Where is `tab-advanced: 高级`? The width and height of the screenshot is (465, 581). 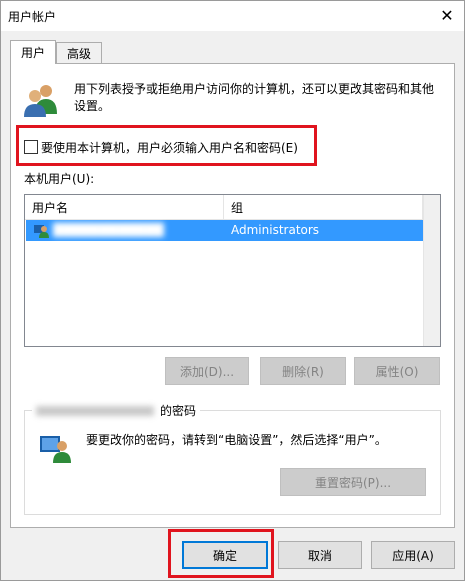 tab-advanced: 高级 is located at coordinates (79, 53).